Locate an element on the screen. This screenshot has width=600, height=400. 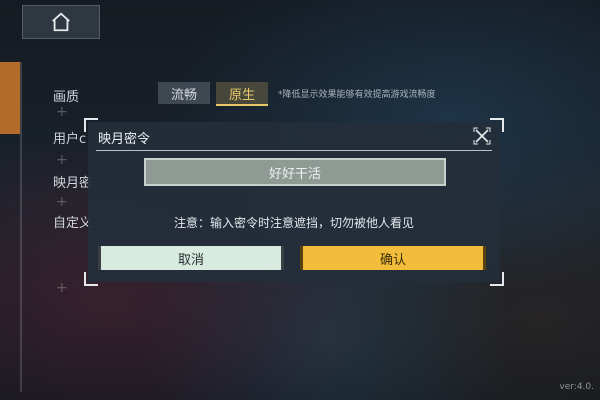
close-button is located at coordinates (482, 136).